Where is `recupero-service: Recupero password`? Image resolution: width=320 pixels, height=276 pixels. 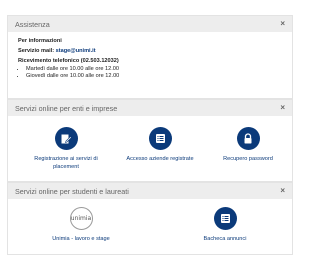 recupero-service: Recupero password is located at coordinates (248, 145).